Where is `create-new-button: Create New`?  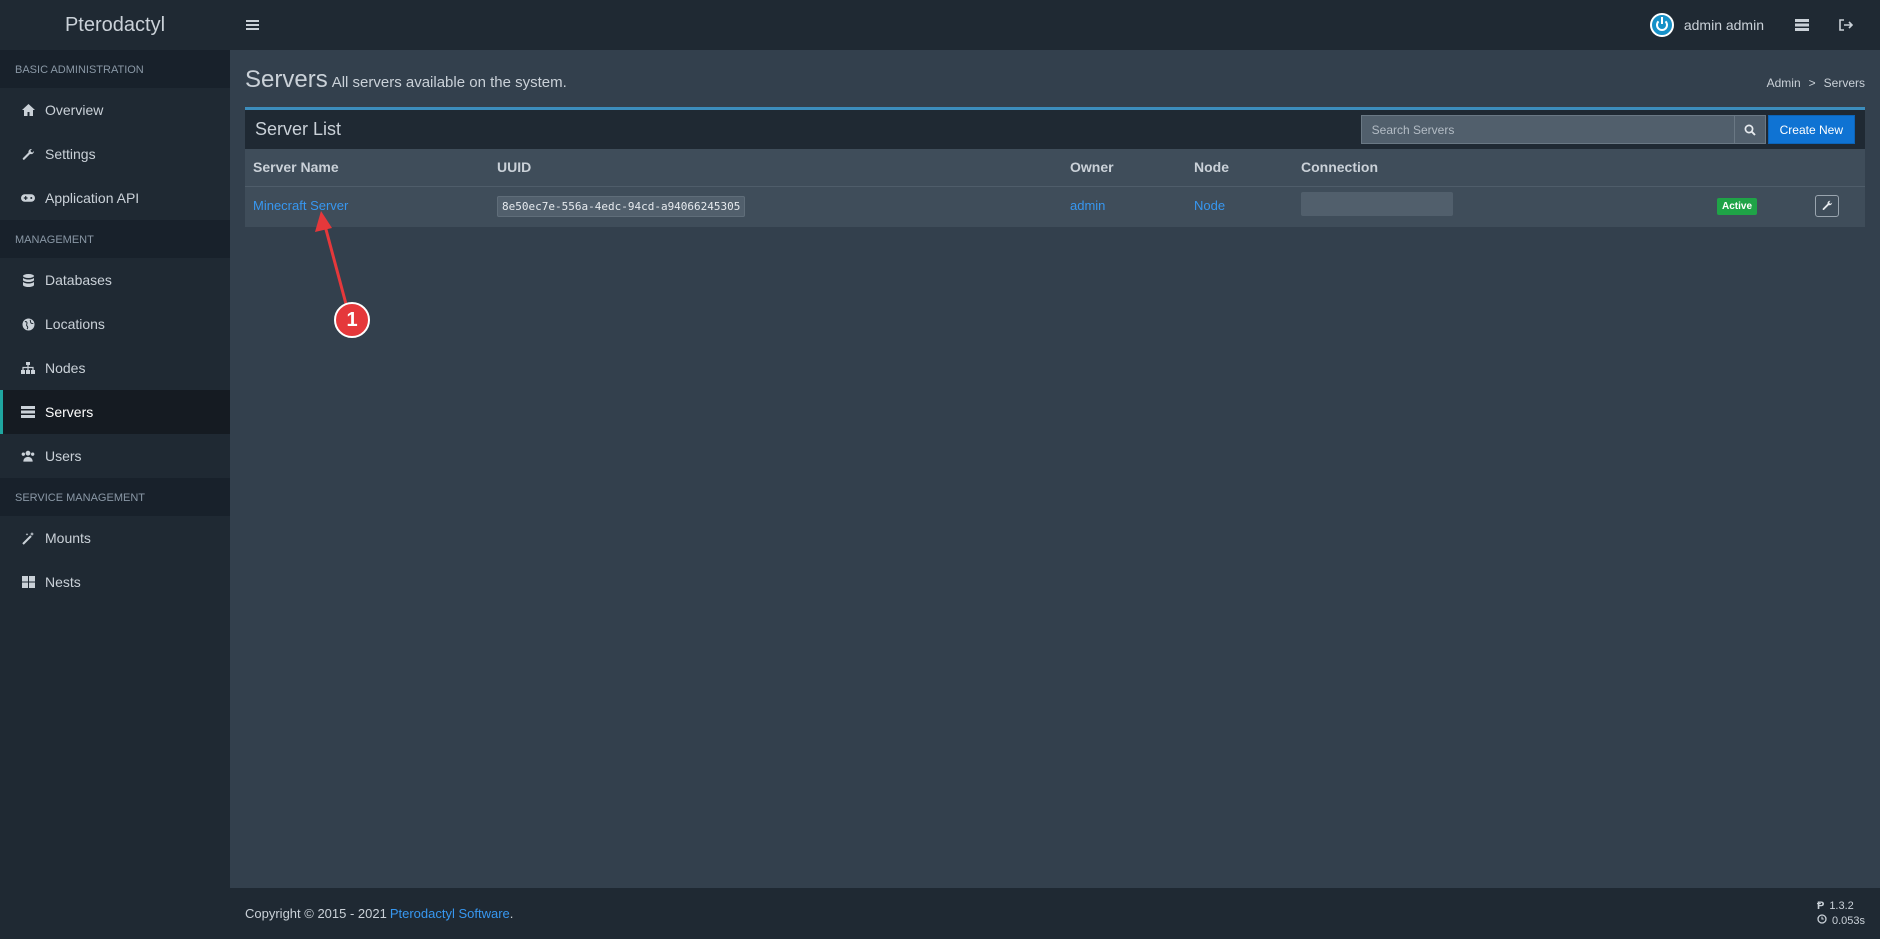 create-new-button: Create New is located at coordinates (1811, 129).